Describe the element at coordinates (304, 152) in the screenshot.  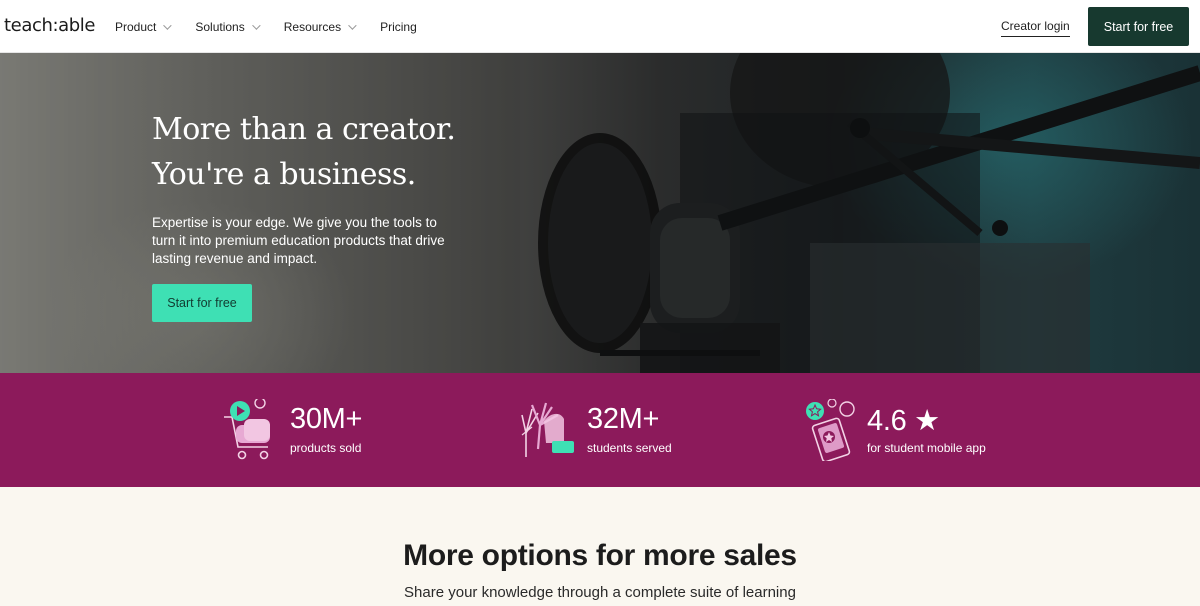
I see `hero-title: More than a creator. You're a business.` at that location.